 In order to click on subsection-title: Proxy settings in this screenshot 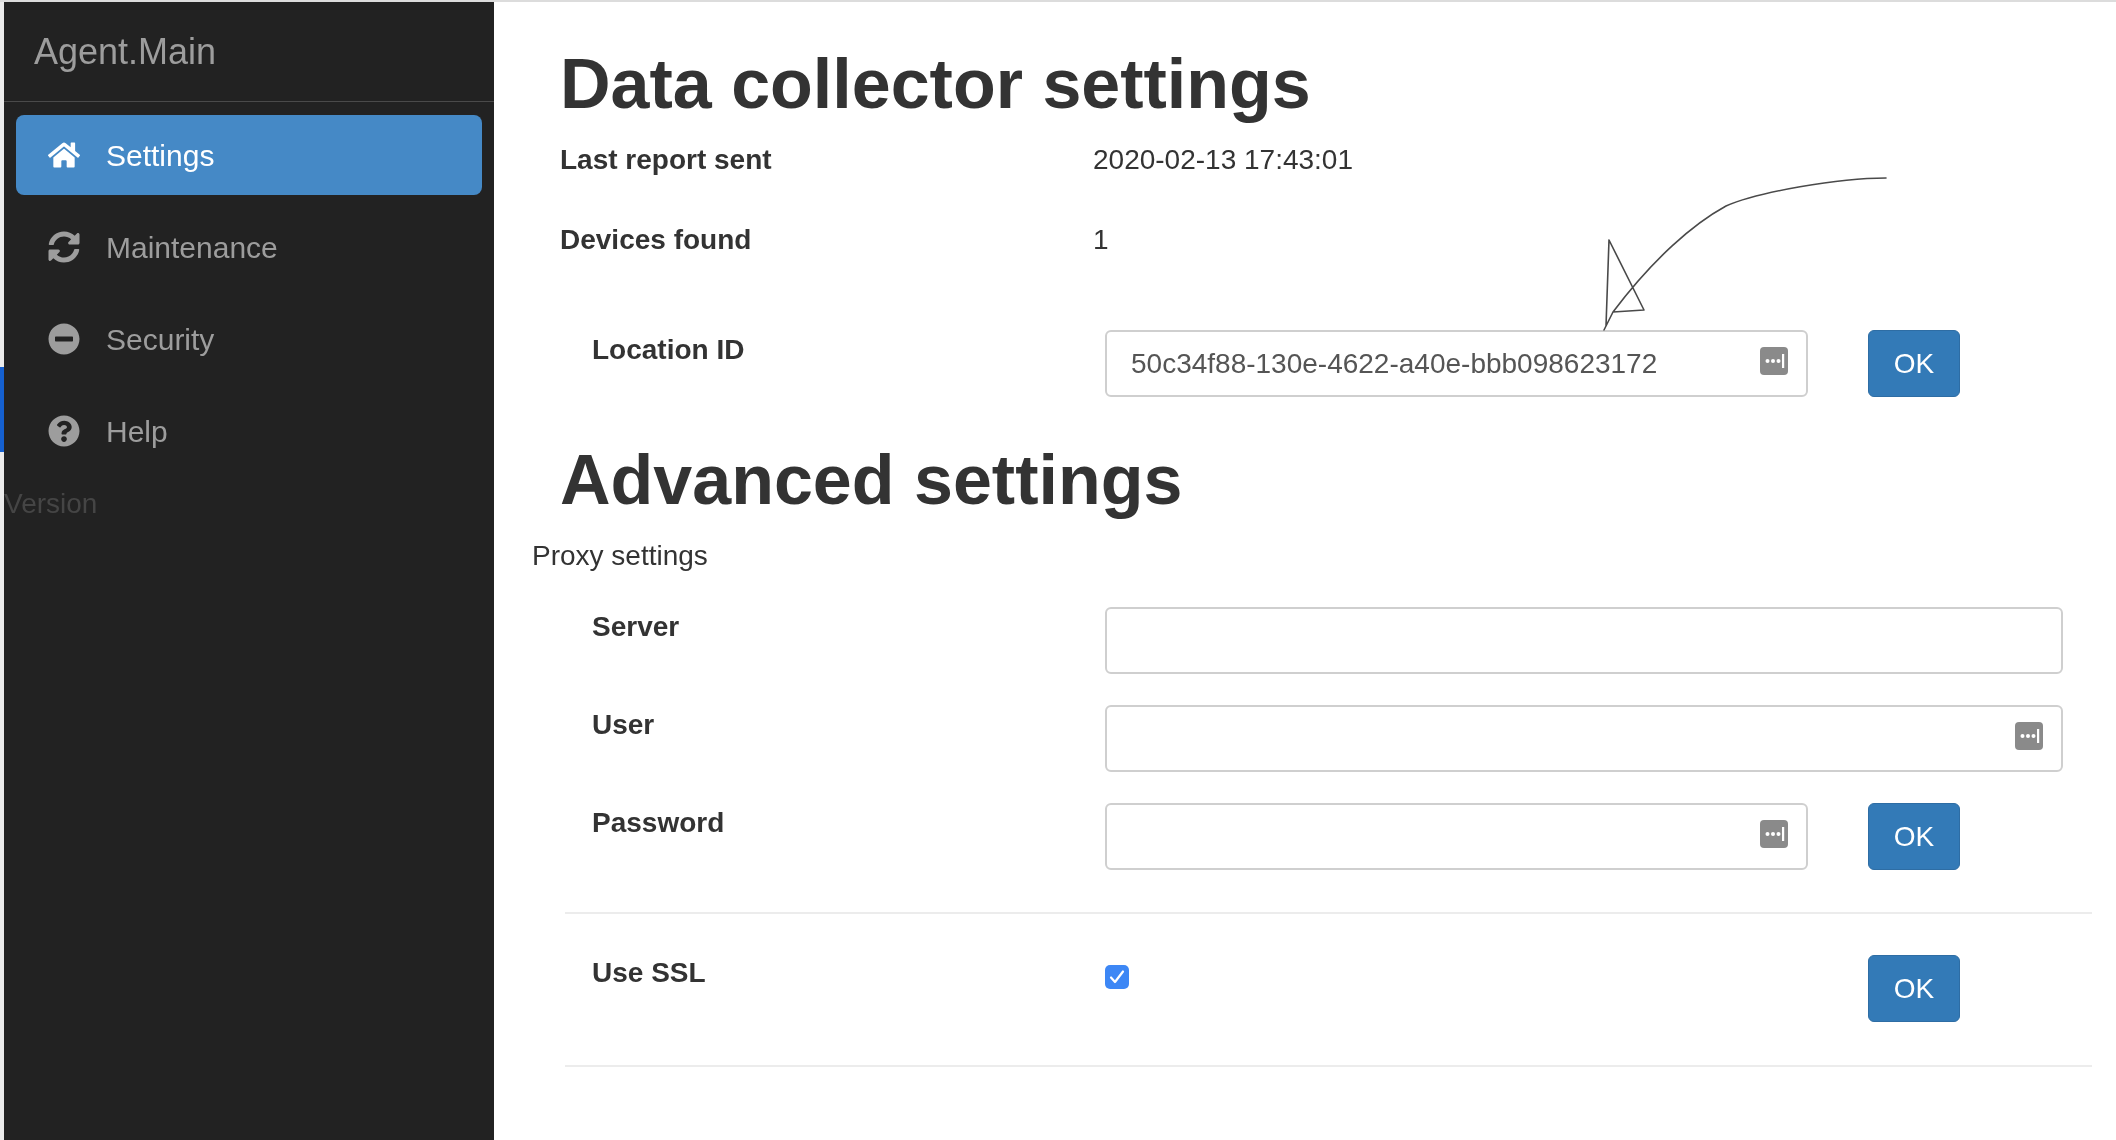, I will do `click(620, 556)`.